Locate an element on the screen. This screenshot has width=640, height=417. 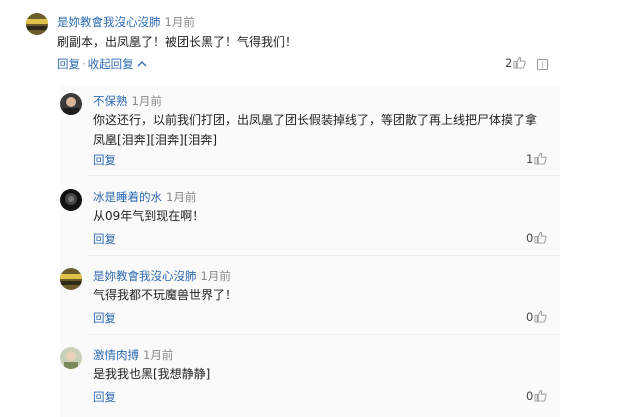
more-options-icon is located at coordinates (542, 64).